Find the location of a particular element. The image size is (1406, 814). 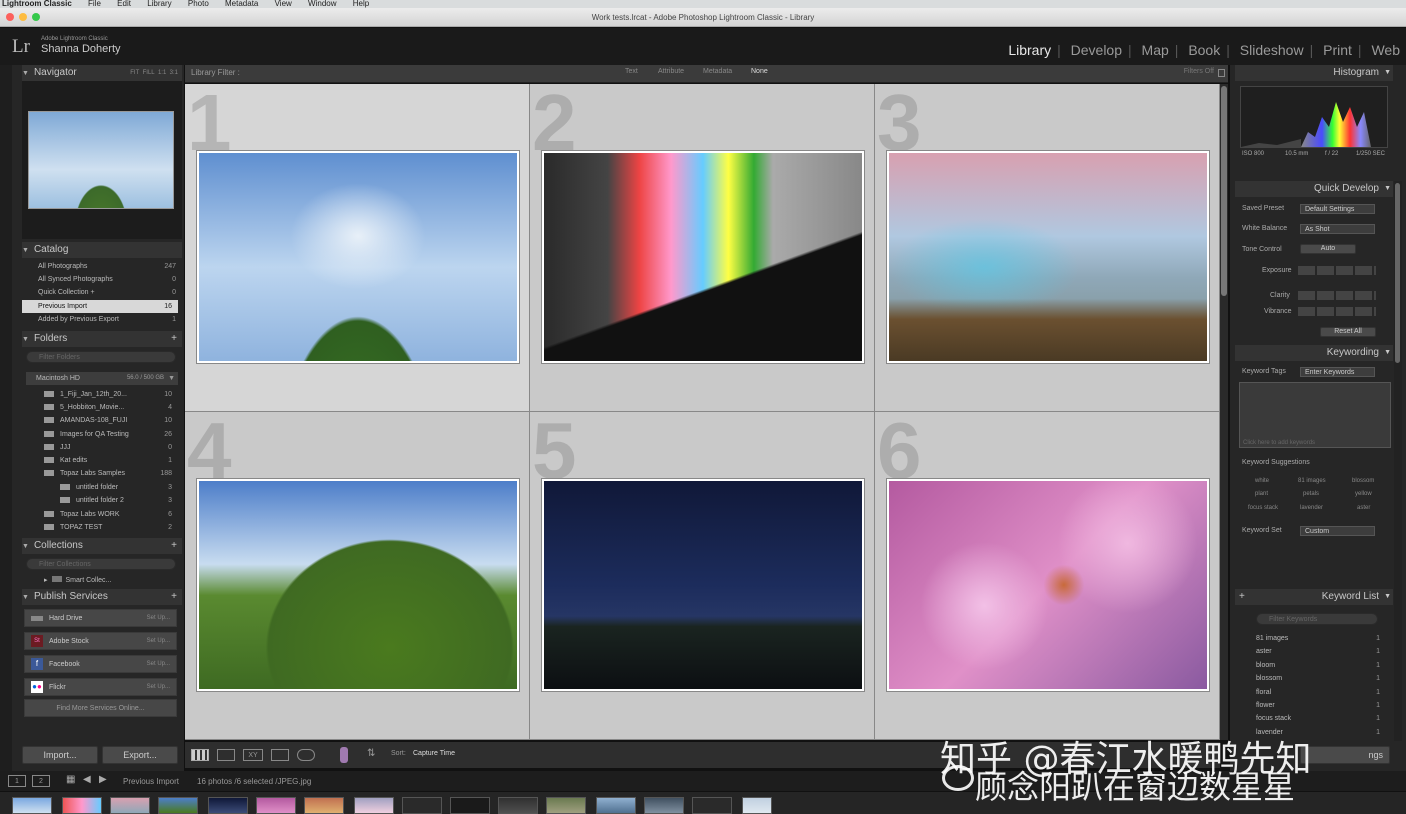

keyword-list-search-input: Filter Keywords is located at coordinates (1317, 619).